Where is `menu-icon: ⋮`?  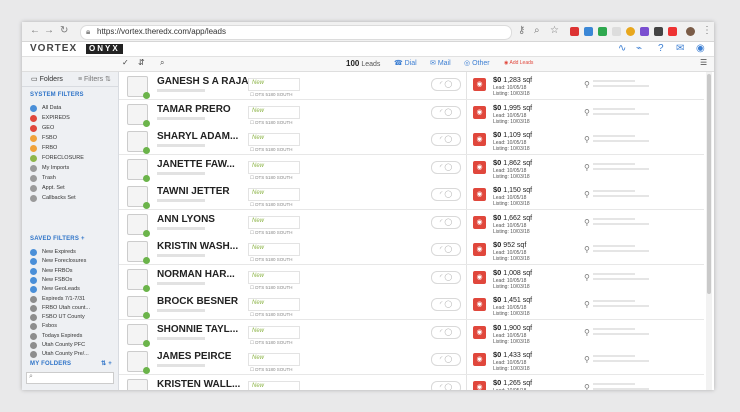
menu-icon: ⋮ is located at coordinates (707, 31).